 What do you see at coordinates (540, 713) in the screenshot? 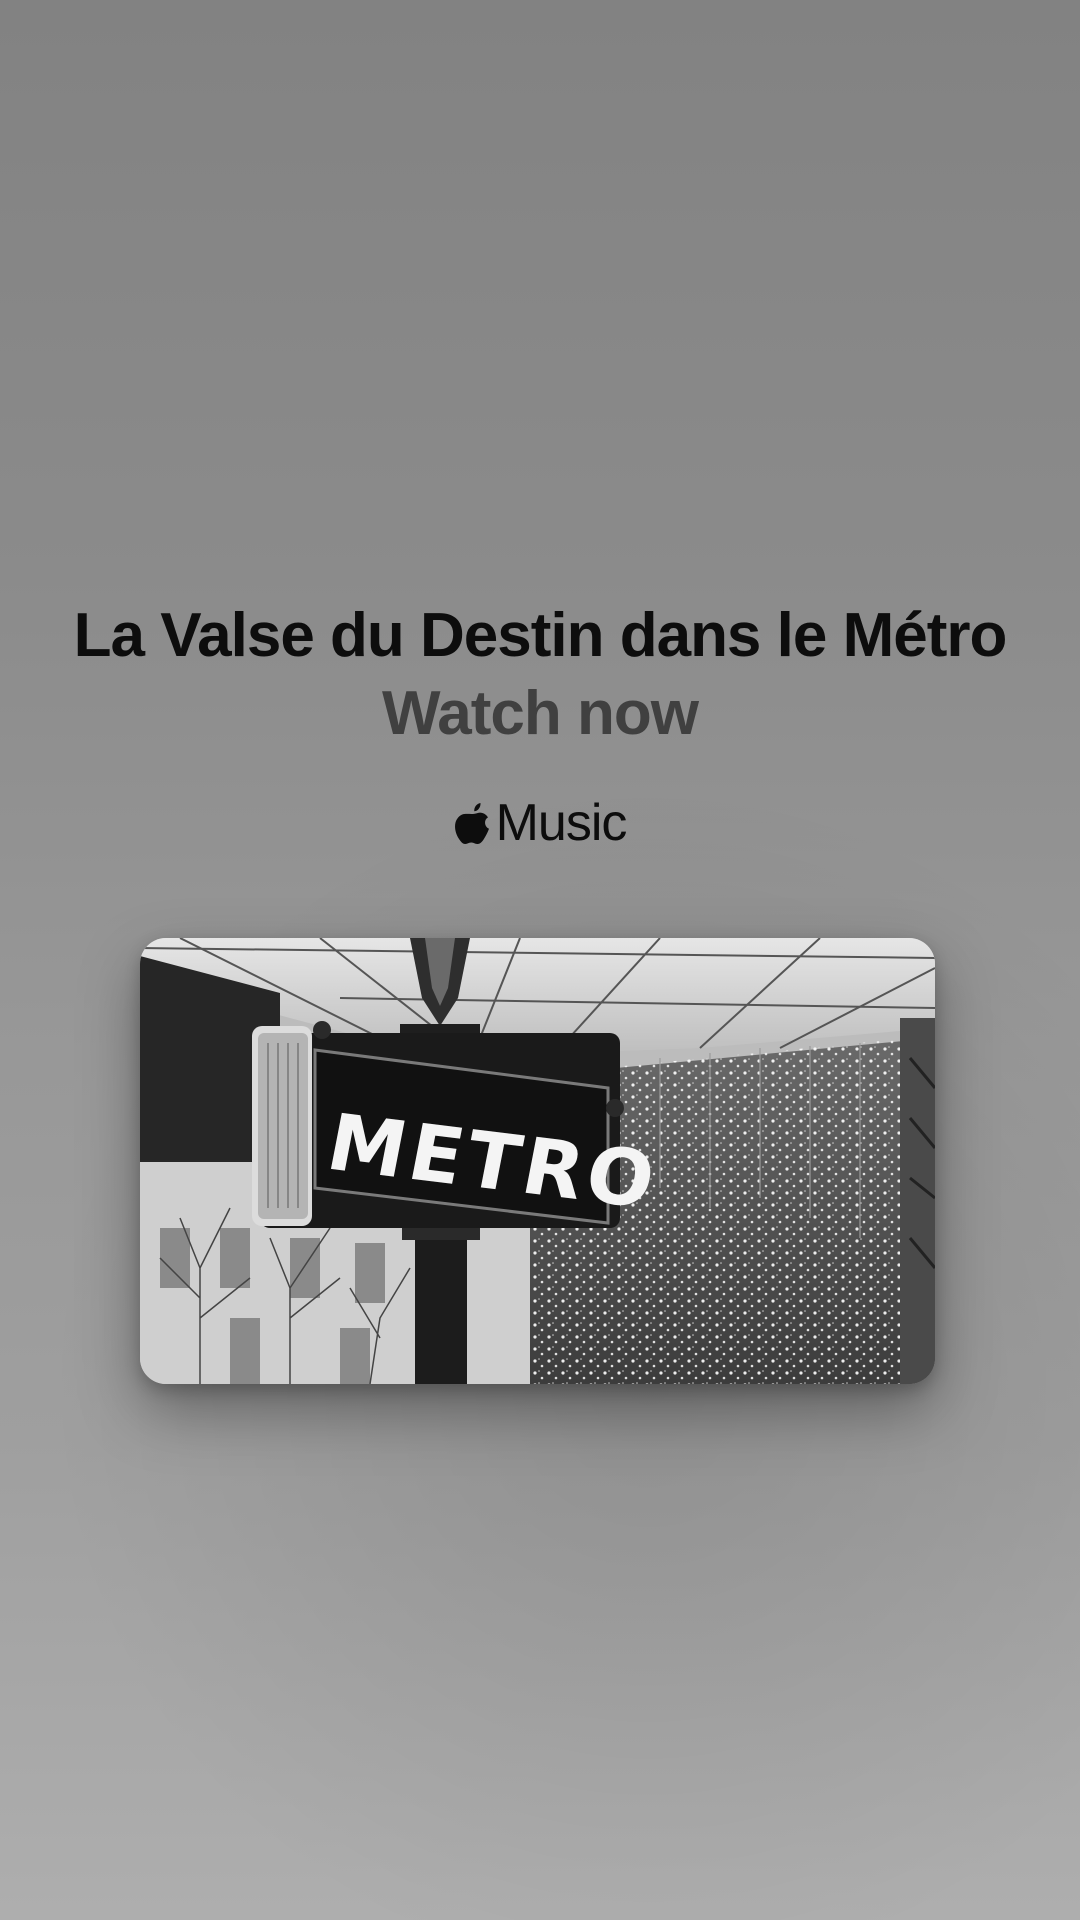
I see `watch-now-link: Watch now` at bounding box center [540, 713].